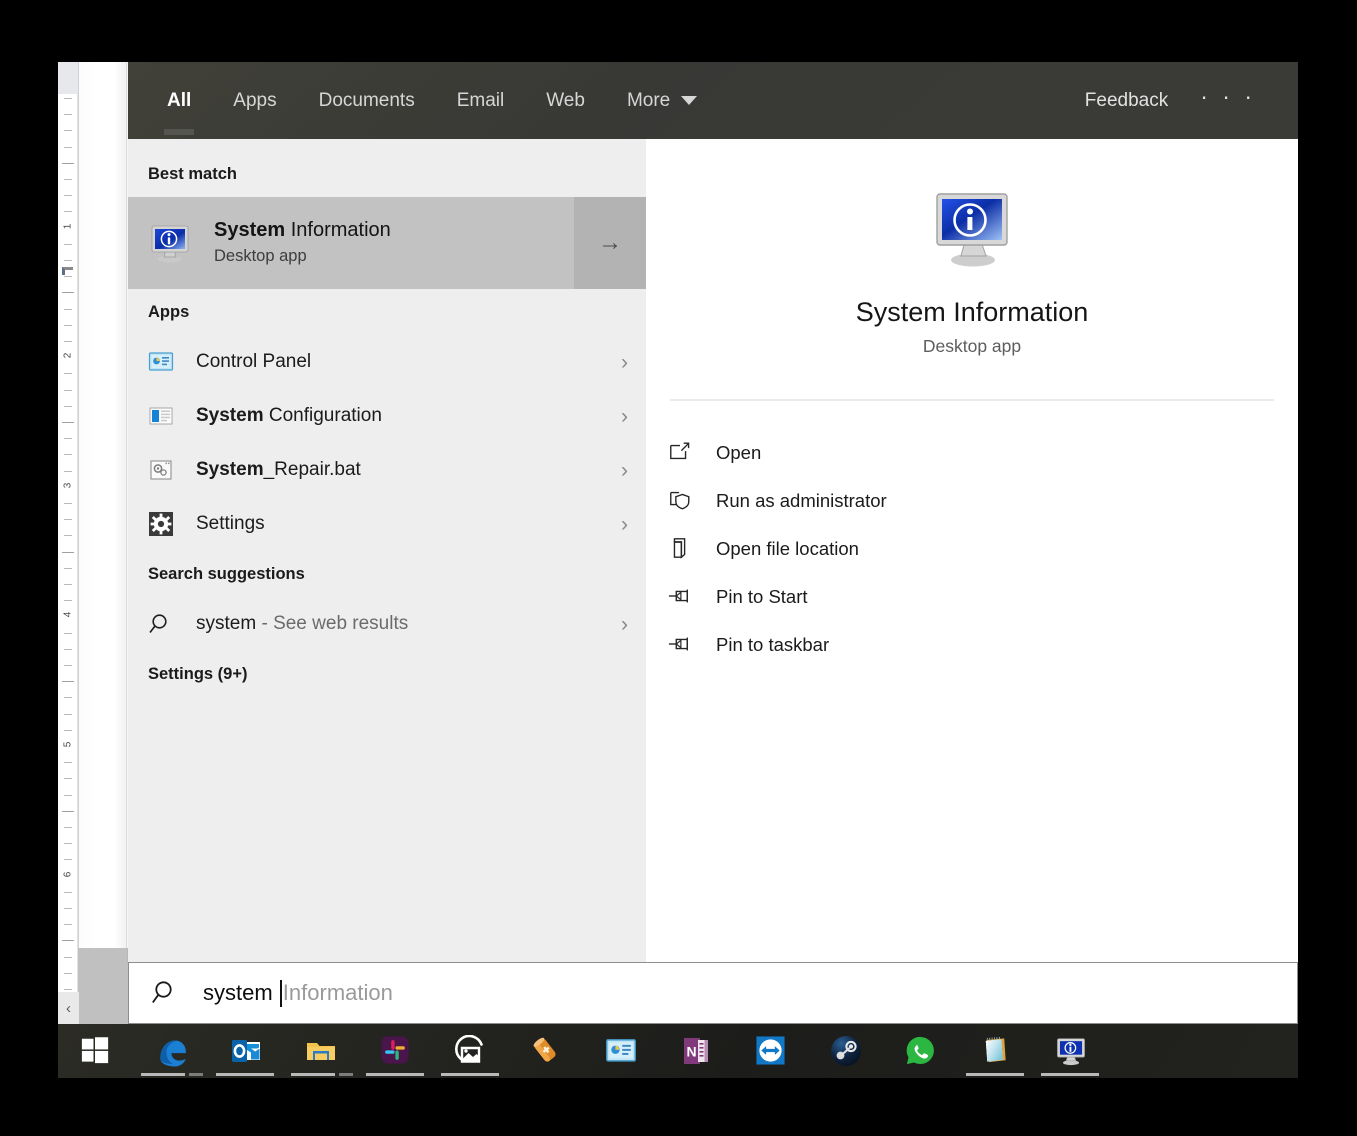  I want to click on tab-label: Email, so click(480, 100).